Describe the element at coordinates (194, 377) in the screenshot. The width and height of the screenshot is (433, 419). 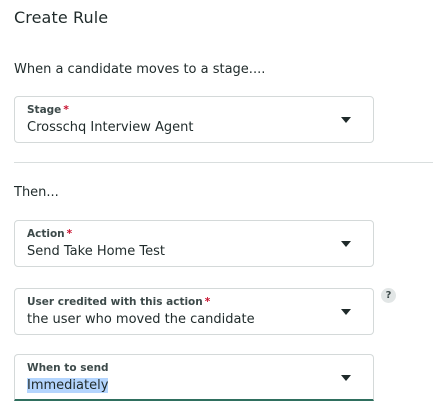
I see `when-to-send-select: When to send Immediately` at that location.